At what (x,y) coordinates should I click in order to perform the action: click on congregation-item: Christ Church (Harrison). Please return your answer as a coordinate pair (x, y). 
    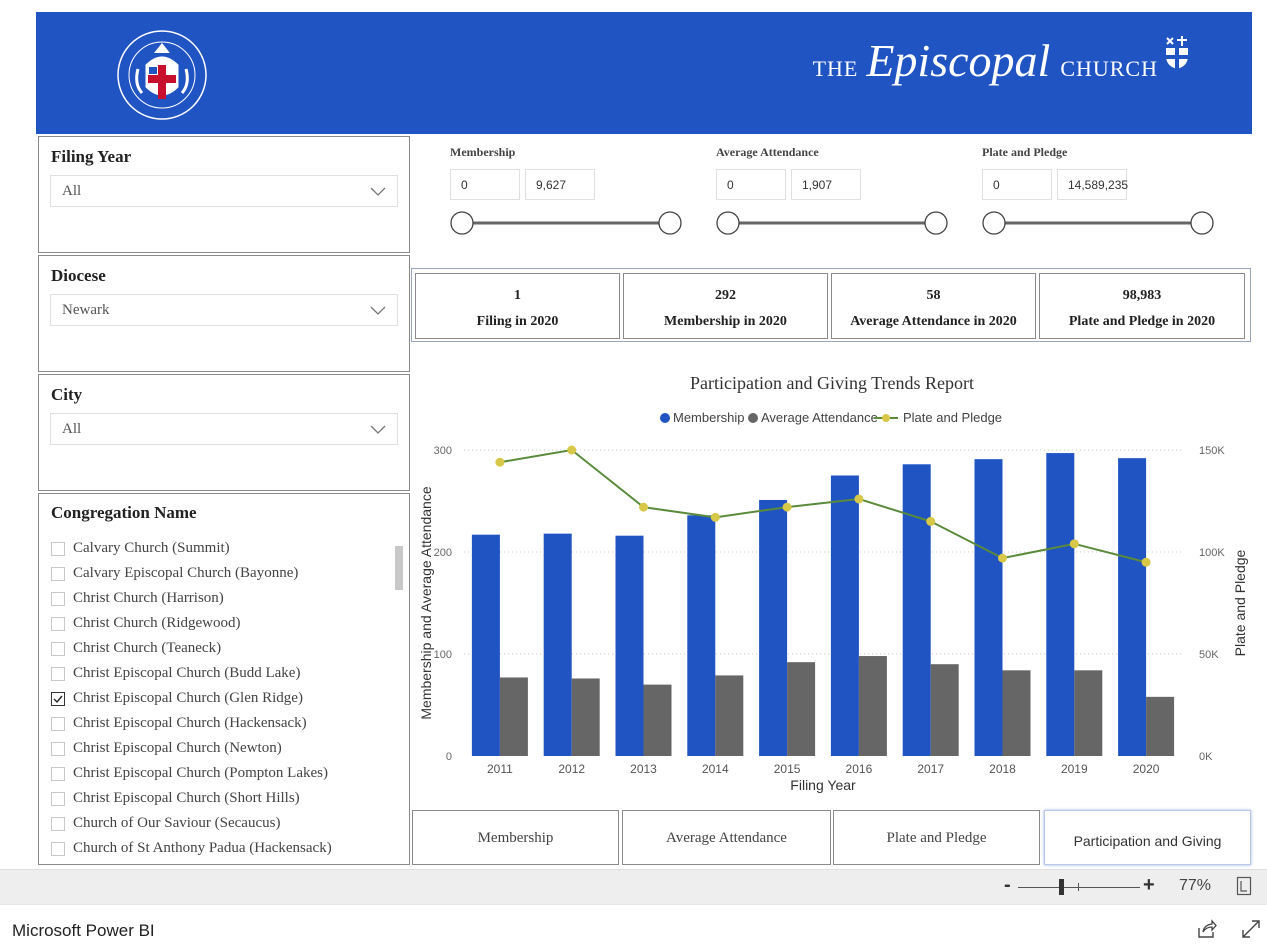
    Looking at the image, I should click on (224, 598).